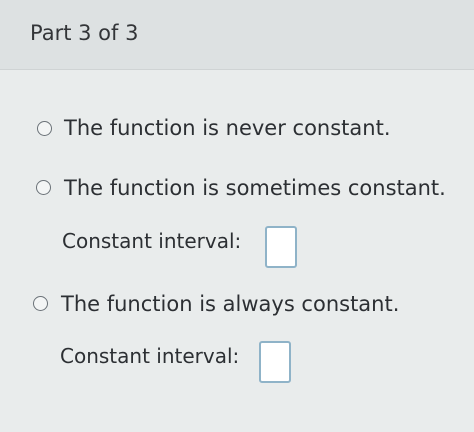 This screenshot has height=432, width=474. Describe the element at coordinates (152, 241) in the screenshot. I see `constant-interval-label-sometimes: Constant interval:` at that location.